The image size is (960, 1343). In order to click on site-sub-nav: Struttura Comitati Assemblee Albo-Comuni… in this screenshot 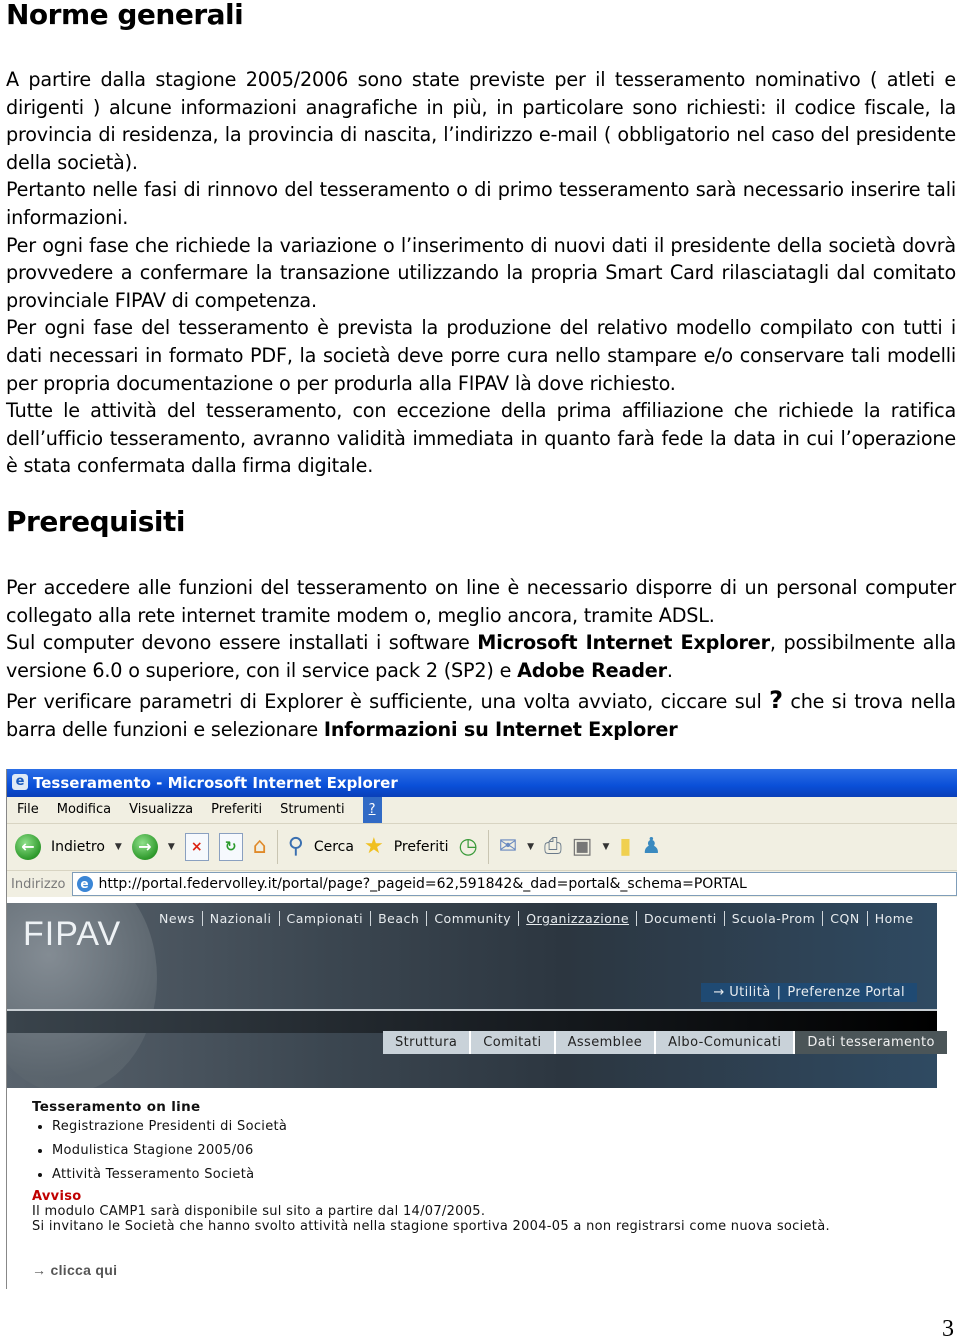, I will do `click(666, 1042)`.